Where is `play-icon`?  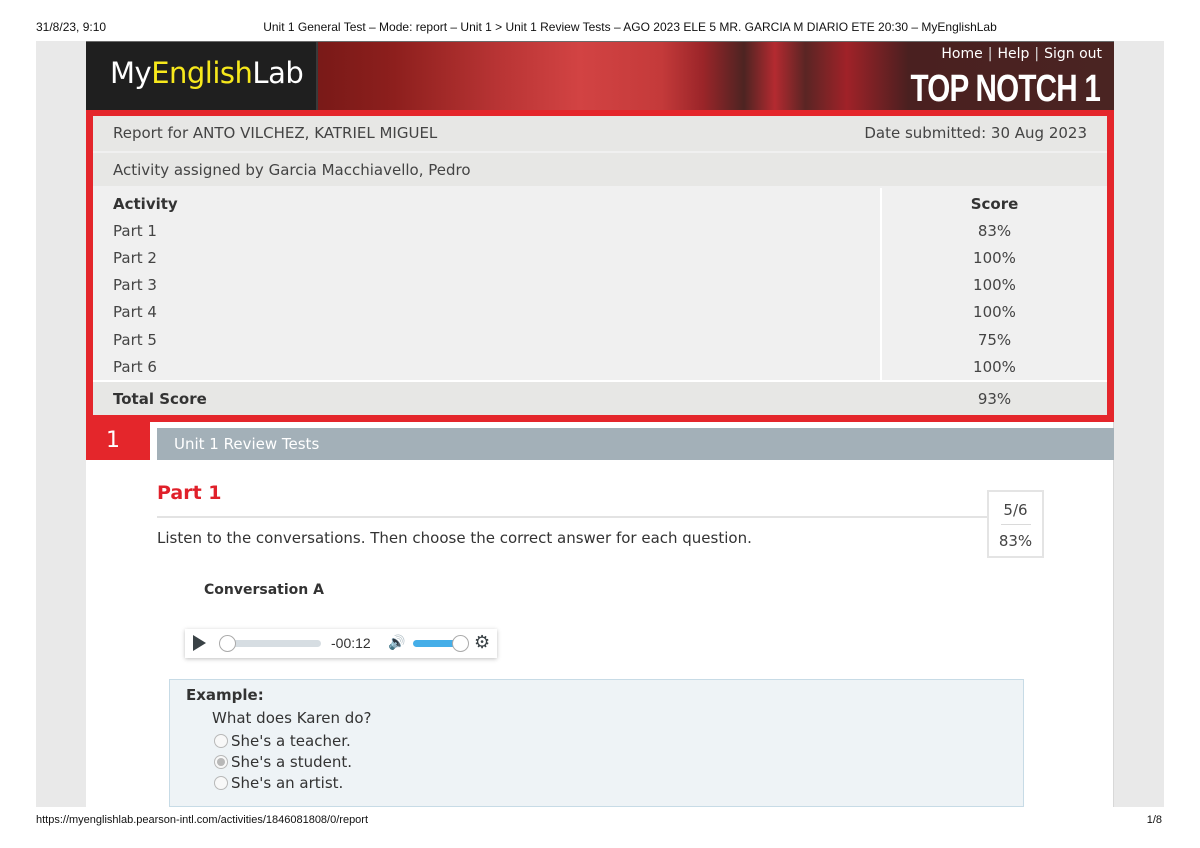 play-icon is located at coordinates (199, 643).